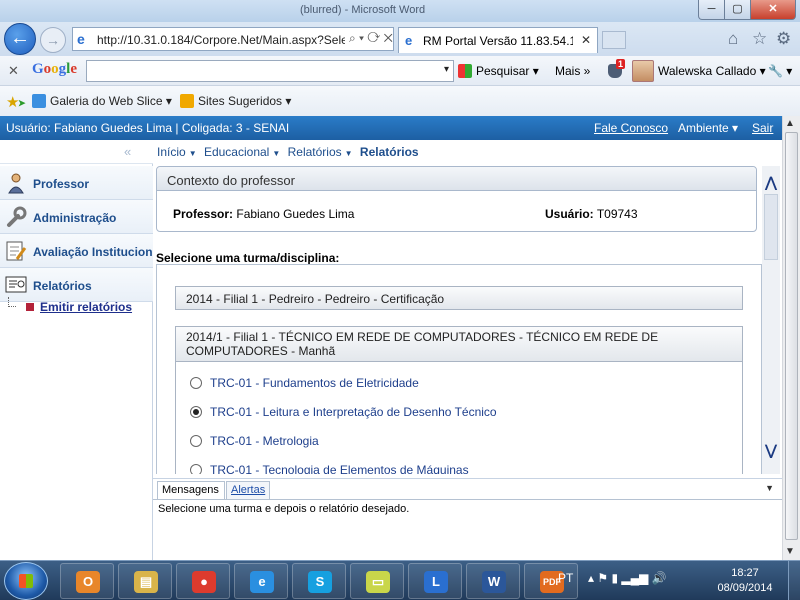 The width and height of the screenshot is (800, 600). What do you see at coordinates (171, 152) in the screenshot?
I see `breadcrumb-inicio: Início` at bounding box center [171, 152].